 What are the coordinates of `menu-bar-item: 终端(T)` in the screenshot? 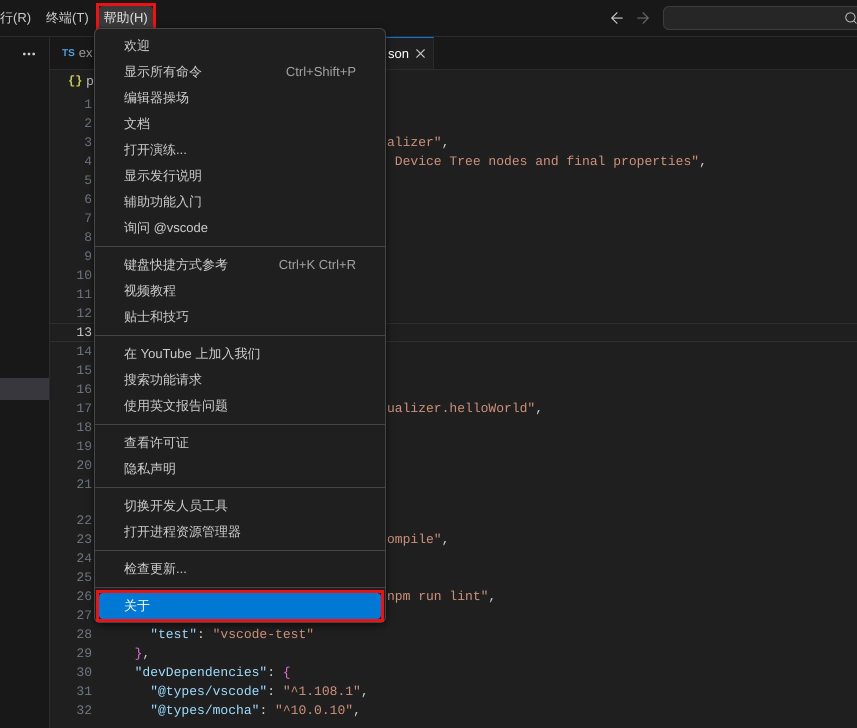 It's located at (67, 18).